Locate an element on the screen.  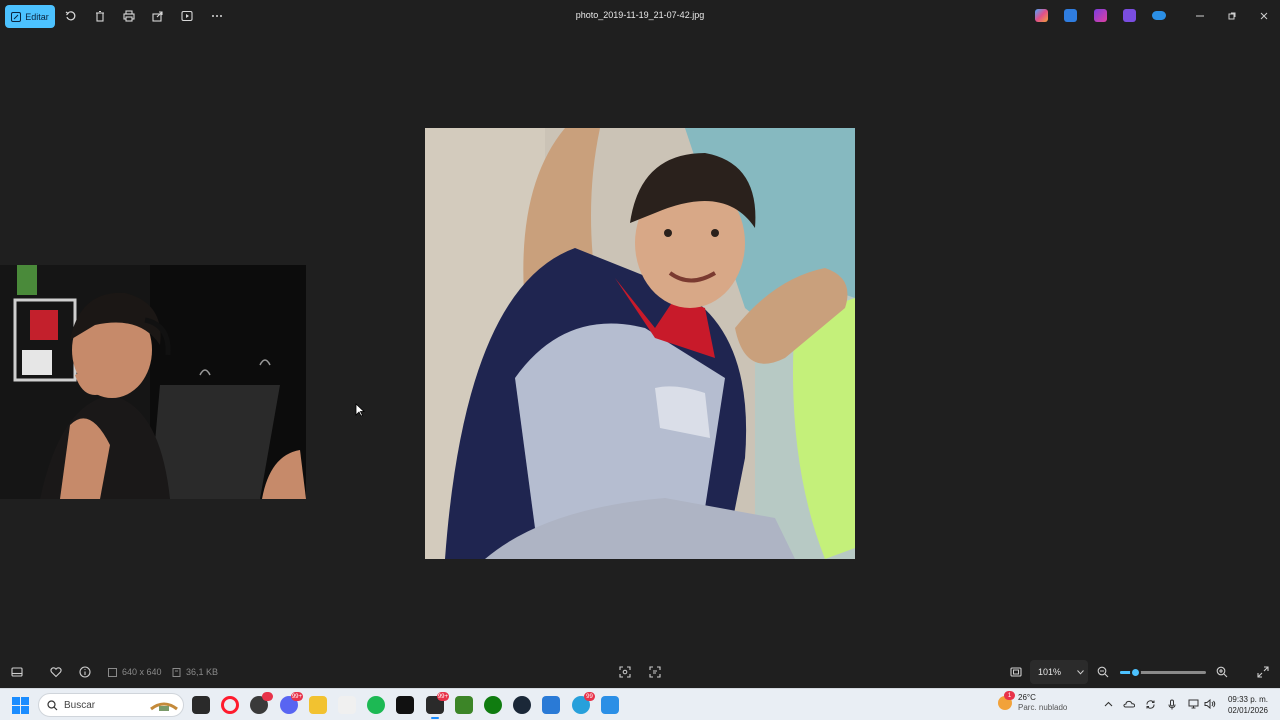
onedrive-icon is located at coordinates (1159, 15).